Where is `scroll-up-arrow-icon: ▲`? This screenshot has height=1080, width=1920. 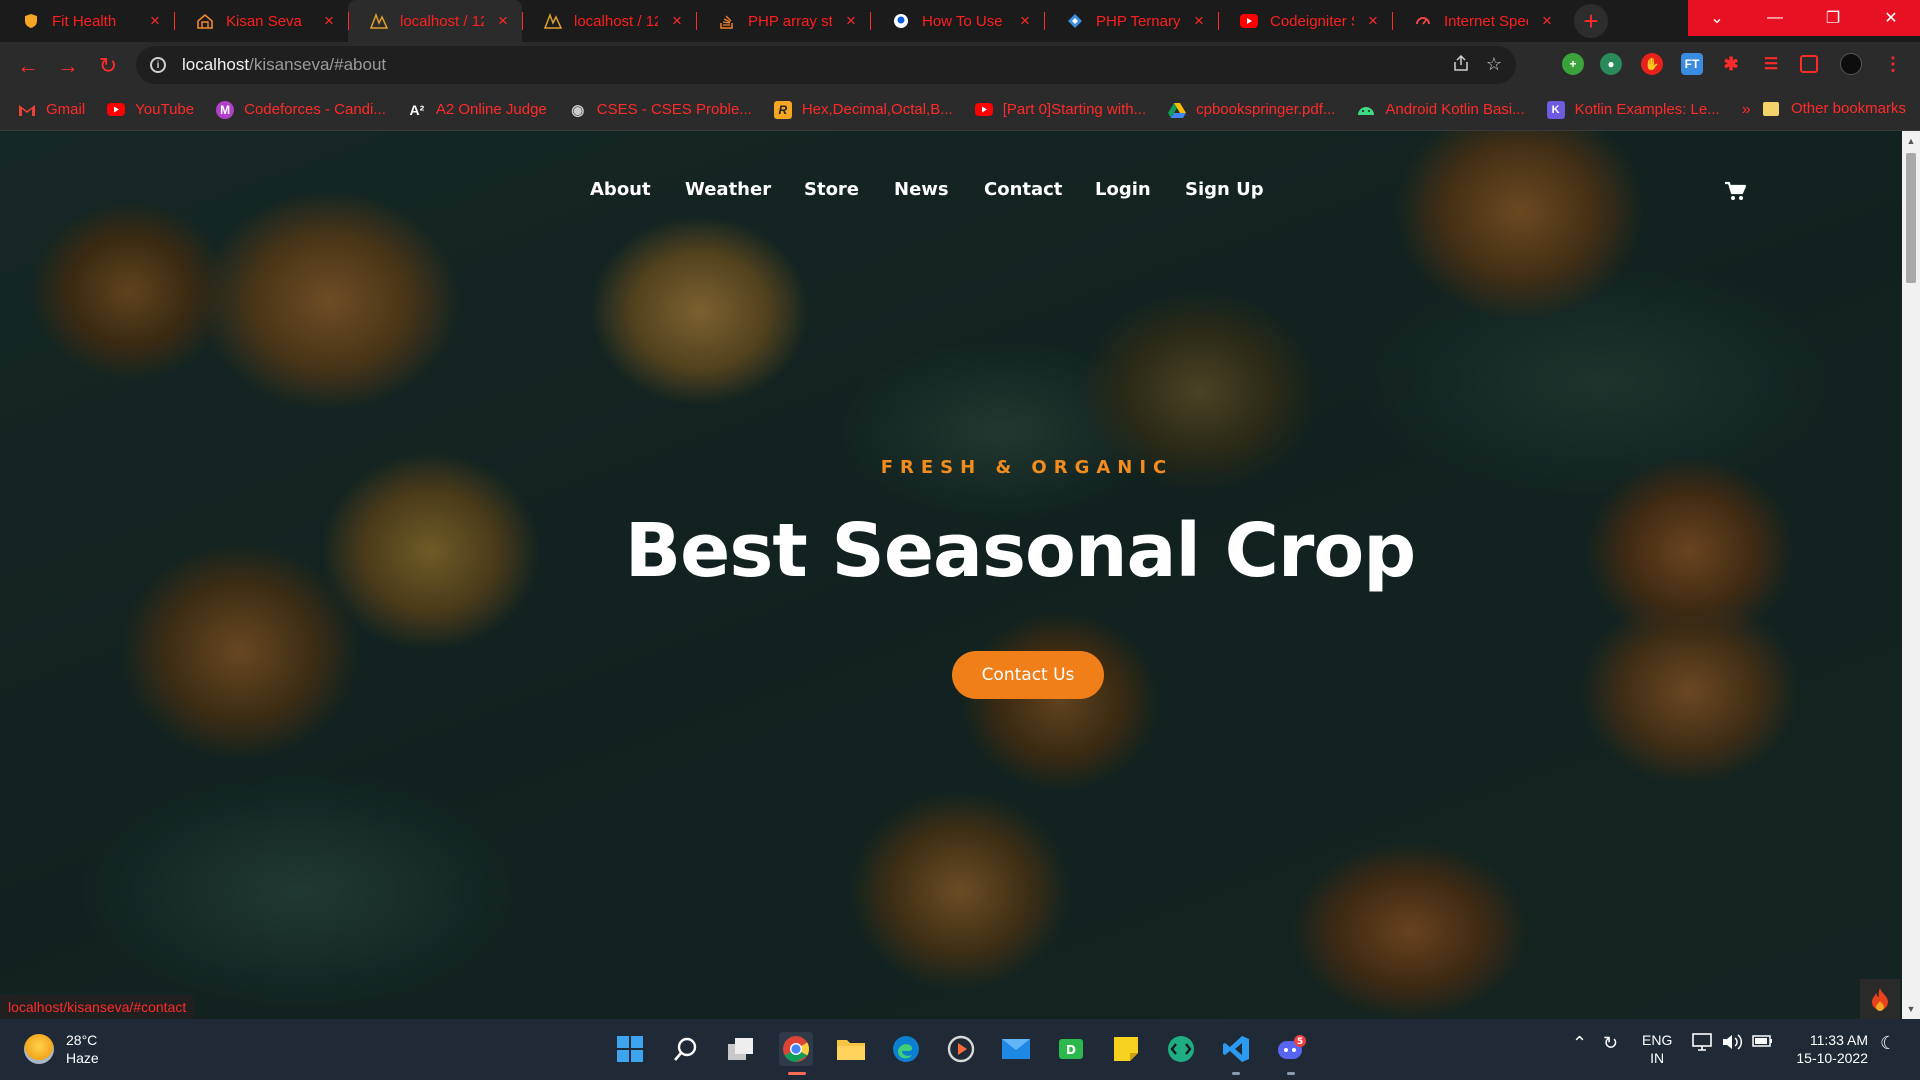
scroll-up-arrow-icon: ▲ is located at coordinates (1911, 141).